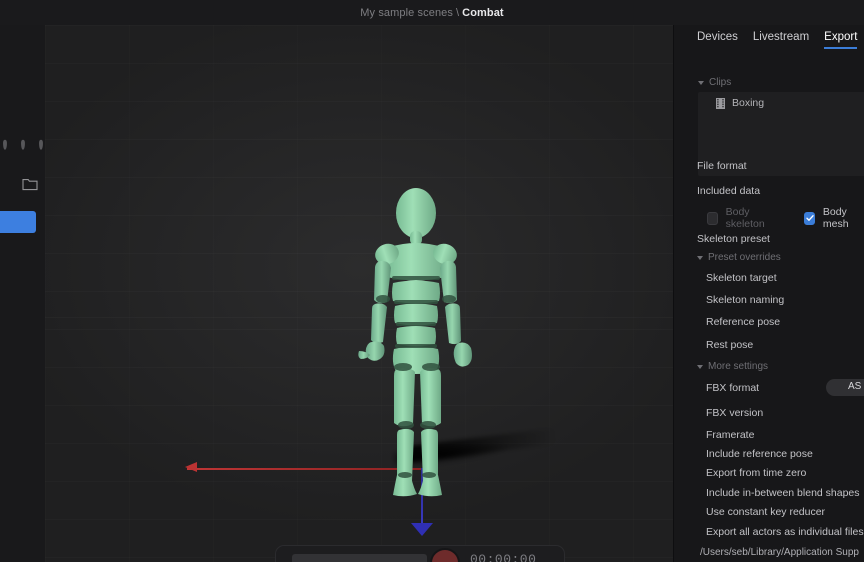  Describe the element at coordinates (745, 300) in the screenshot. I see `setting-skeleton-naming: Skeleton naming` at that location.